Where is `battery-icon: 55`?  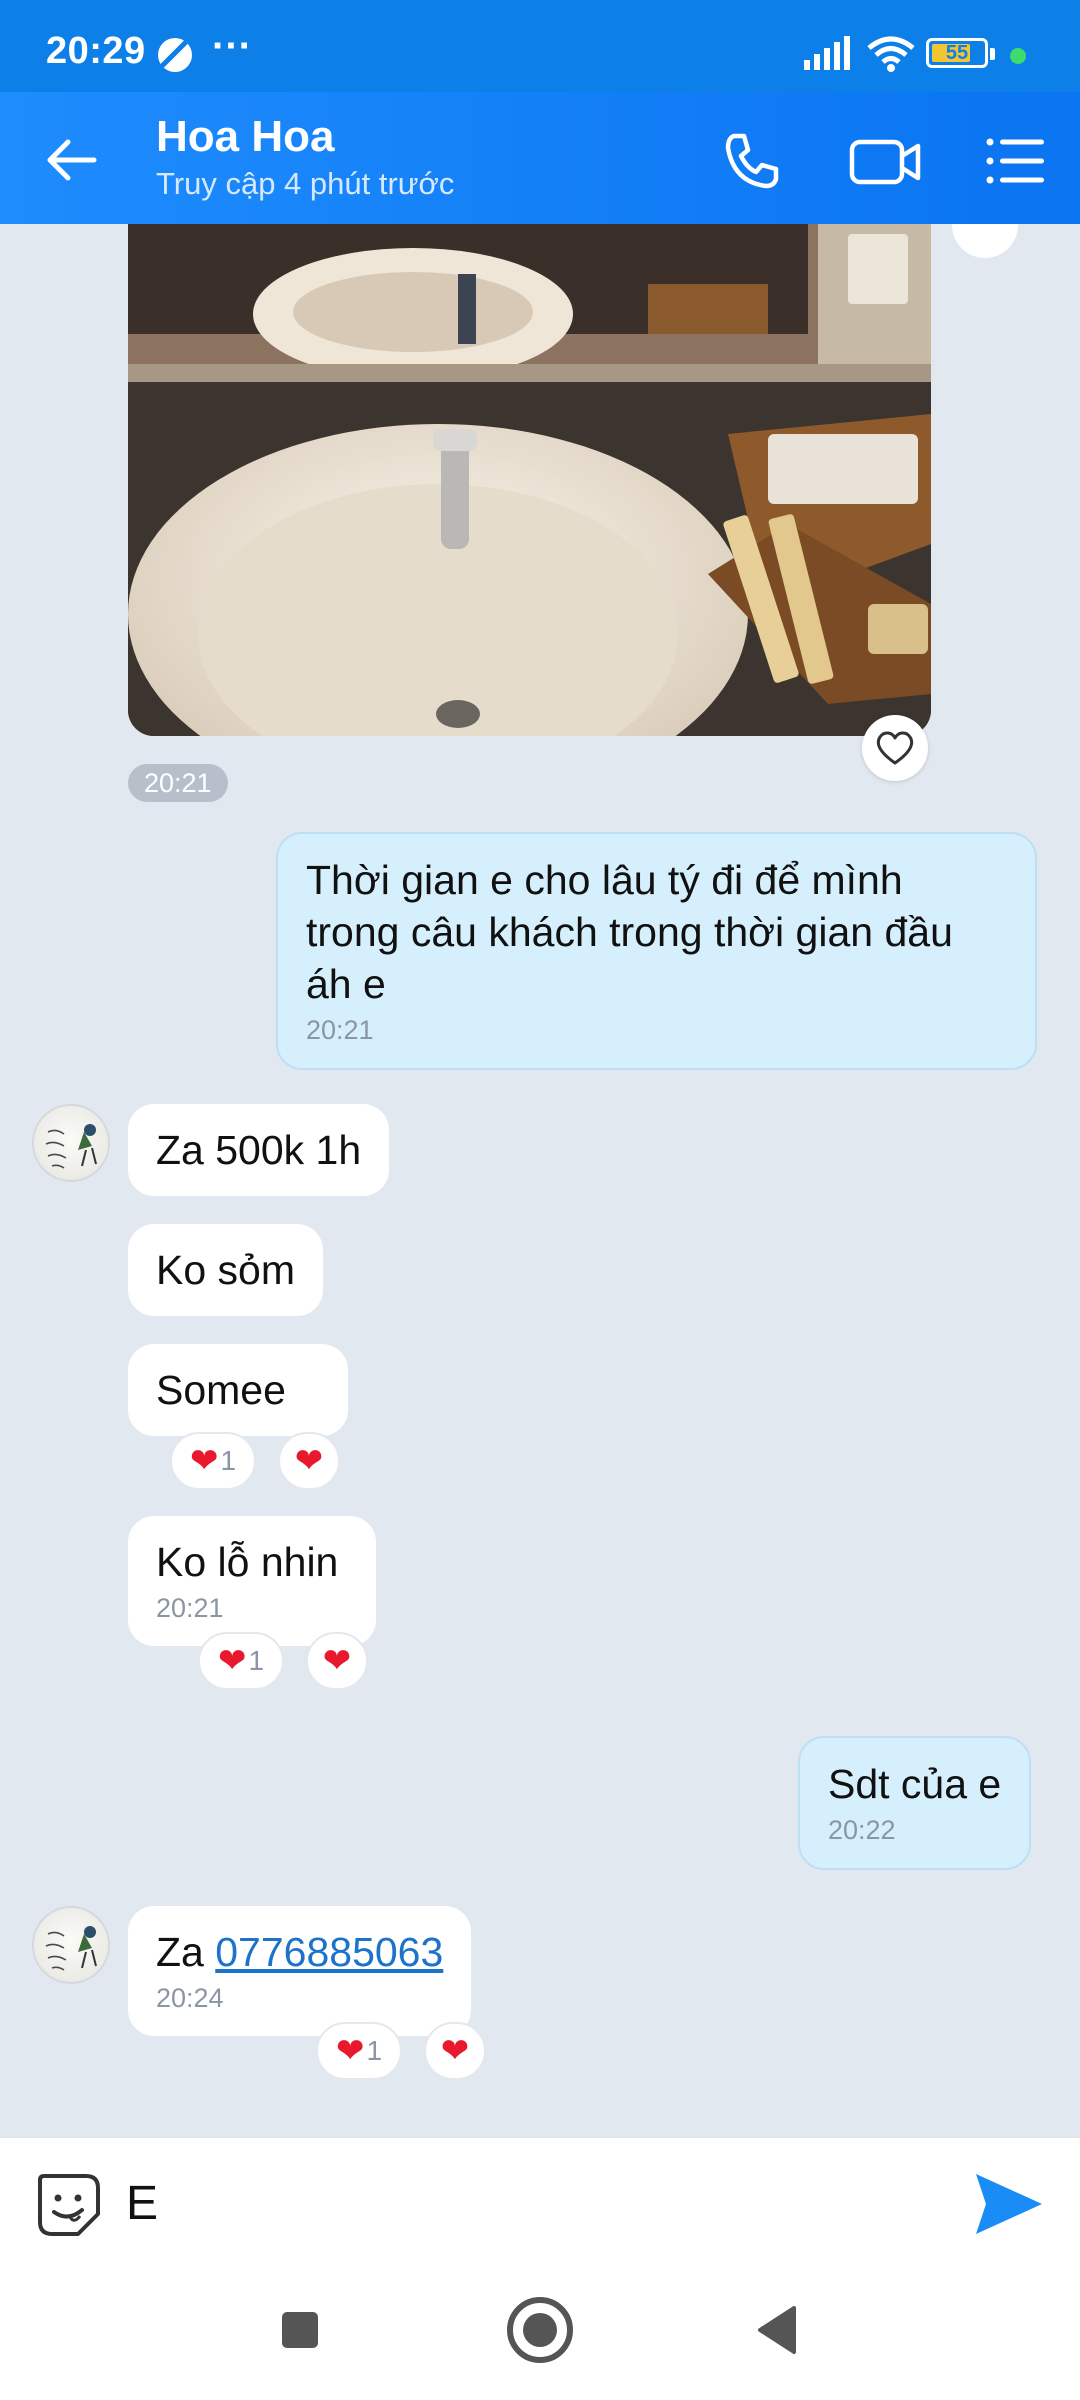
battery-icon: 55 is located at coordinates (960, 53).